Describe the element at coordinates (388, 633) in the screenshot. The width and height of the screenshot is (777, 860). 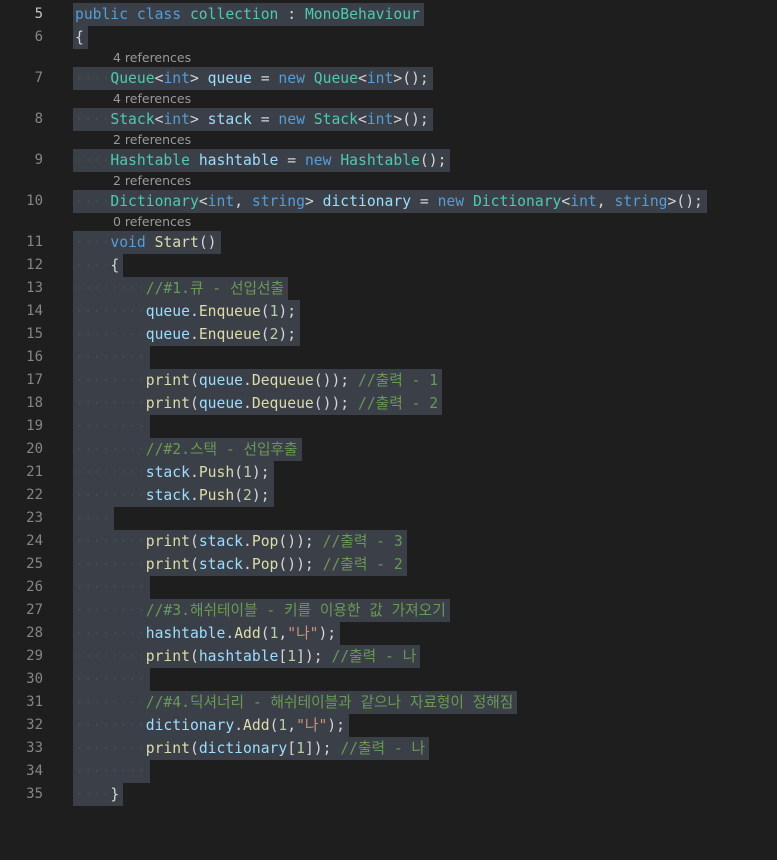
I see `code-line: 28 ········hashtable.Add(1,"나");` at that location.